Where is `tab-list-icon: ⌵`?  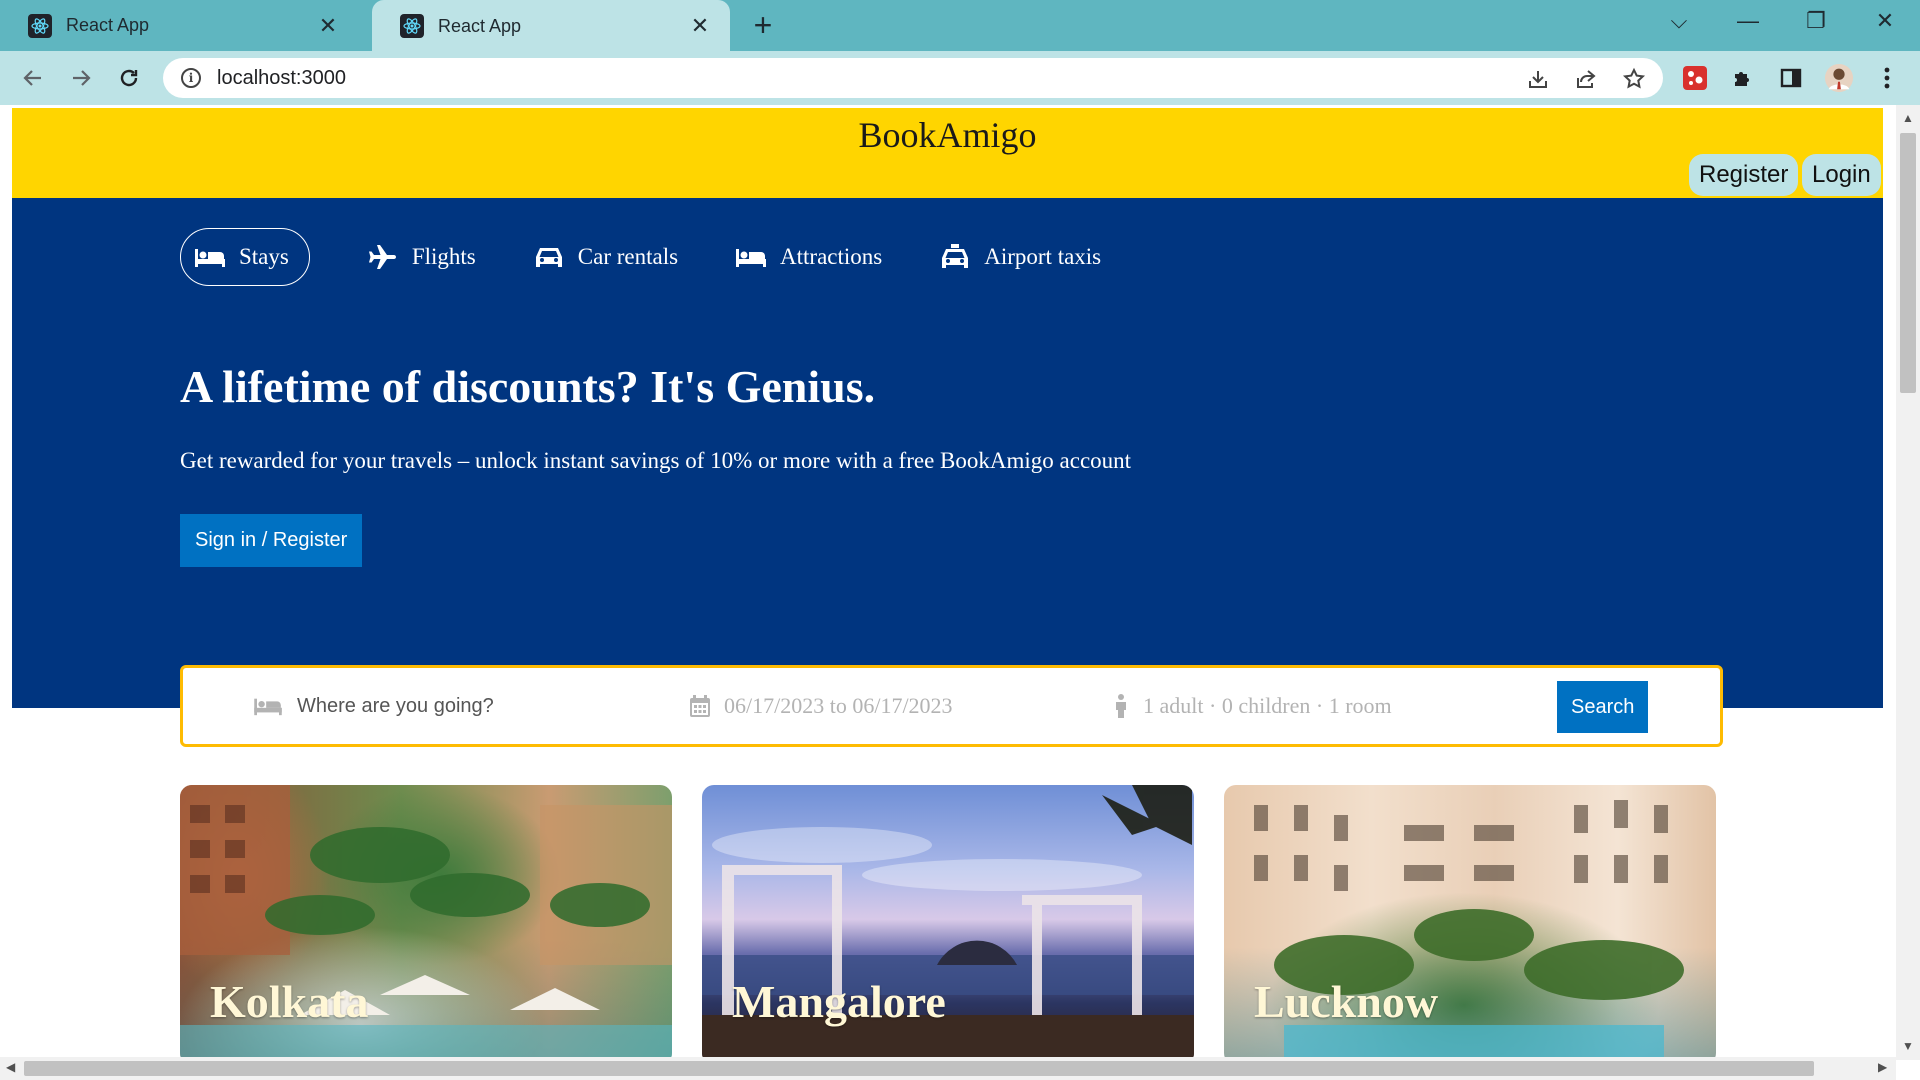
tab-list-icon: ⌵ is located at coordinates (1679, 21).